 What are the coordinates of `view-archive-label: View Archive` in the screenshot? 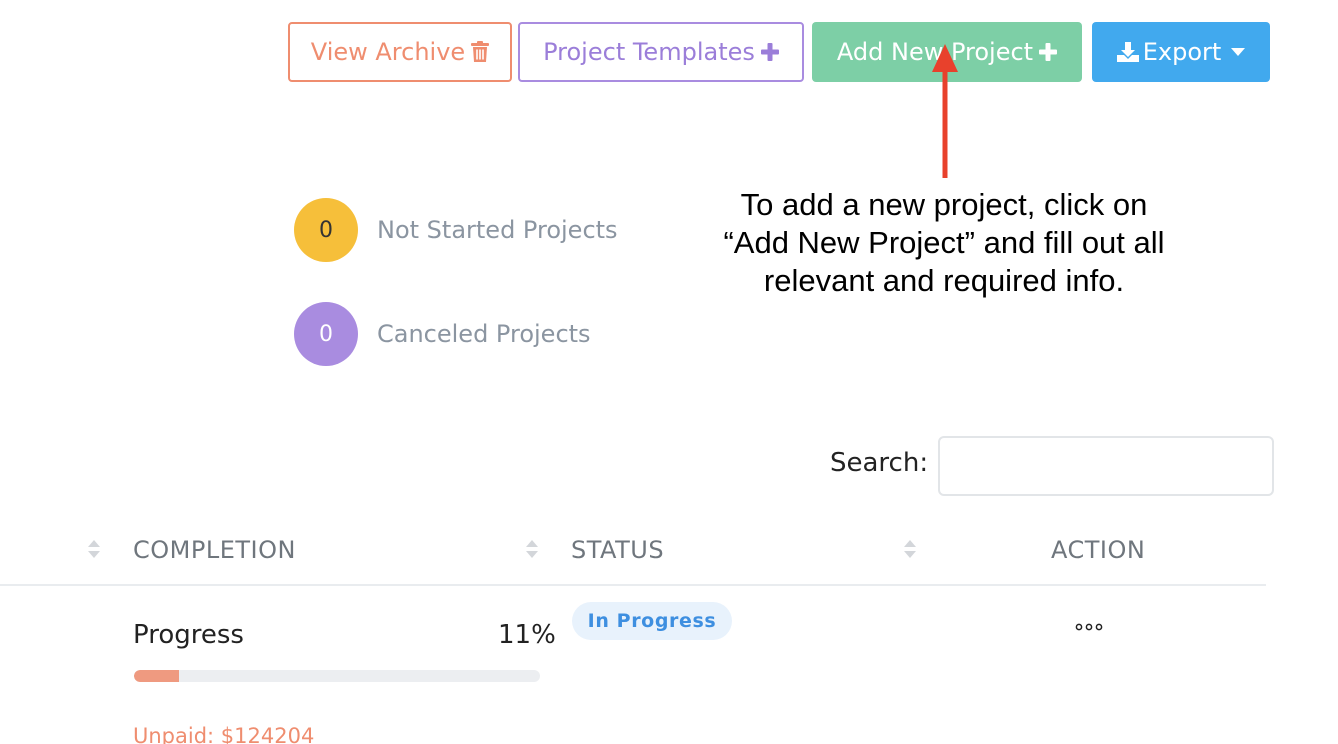 It's located at (388, 52).